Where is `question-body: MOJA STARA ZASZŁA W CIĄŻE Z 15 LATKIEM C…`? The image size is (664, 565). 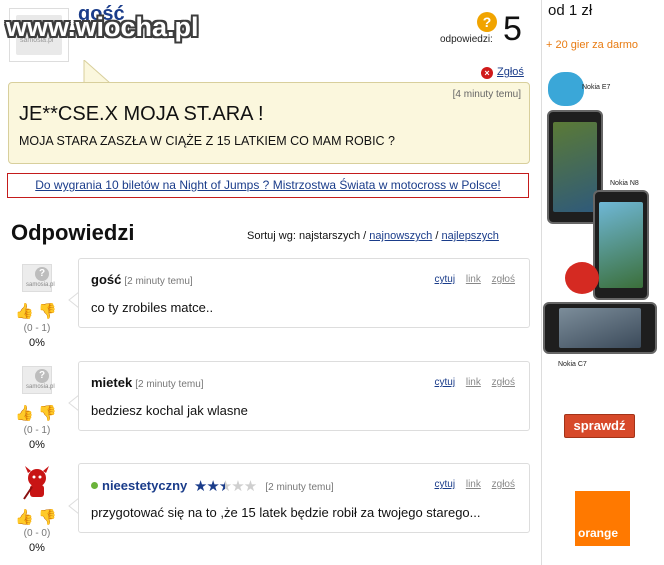 question-body: MOJA STARA ZASZŁA W CIĄŻE Z 15 LATKIEM C… is located at coordinates (207, 141).